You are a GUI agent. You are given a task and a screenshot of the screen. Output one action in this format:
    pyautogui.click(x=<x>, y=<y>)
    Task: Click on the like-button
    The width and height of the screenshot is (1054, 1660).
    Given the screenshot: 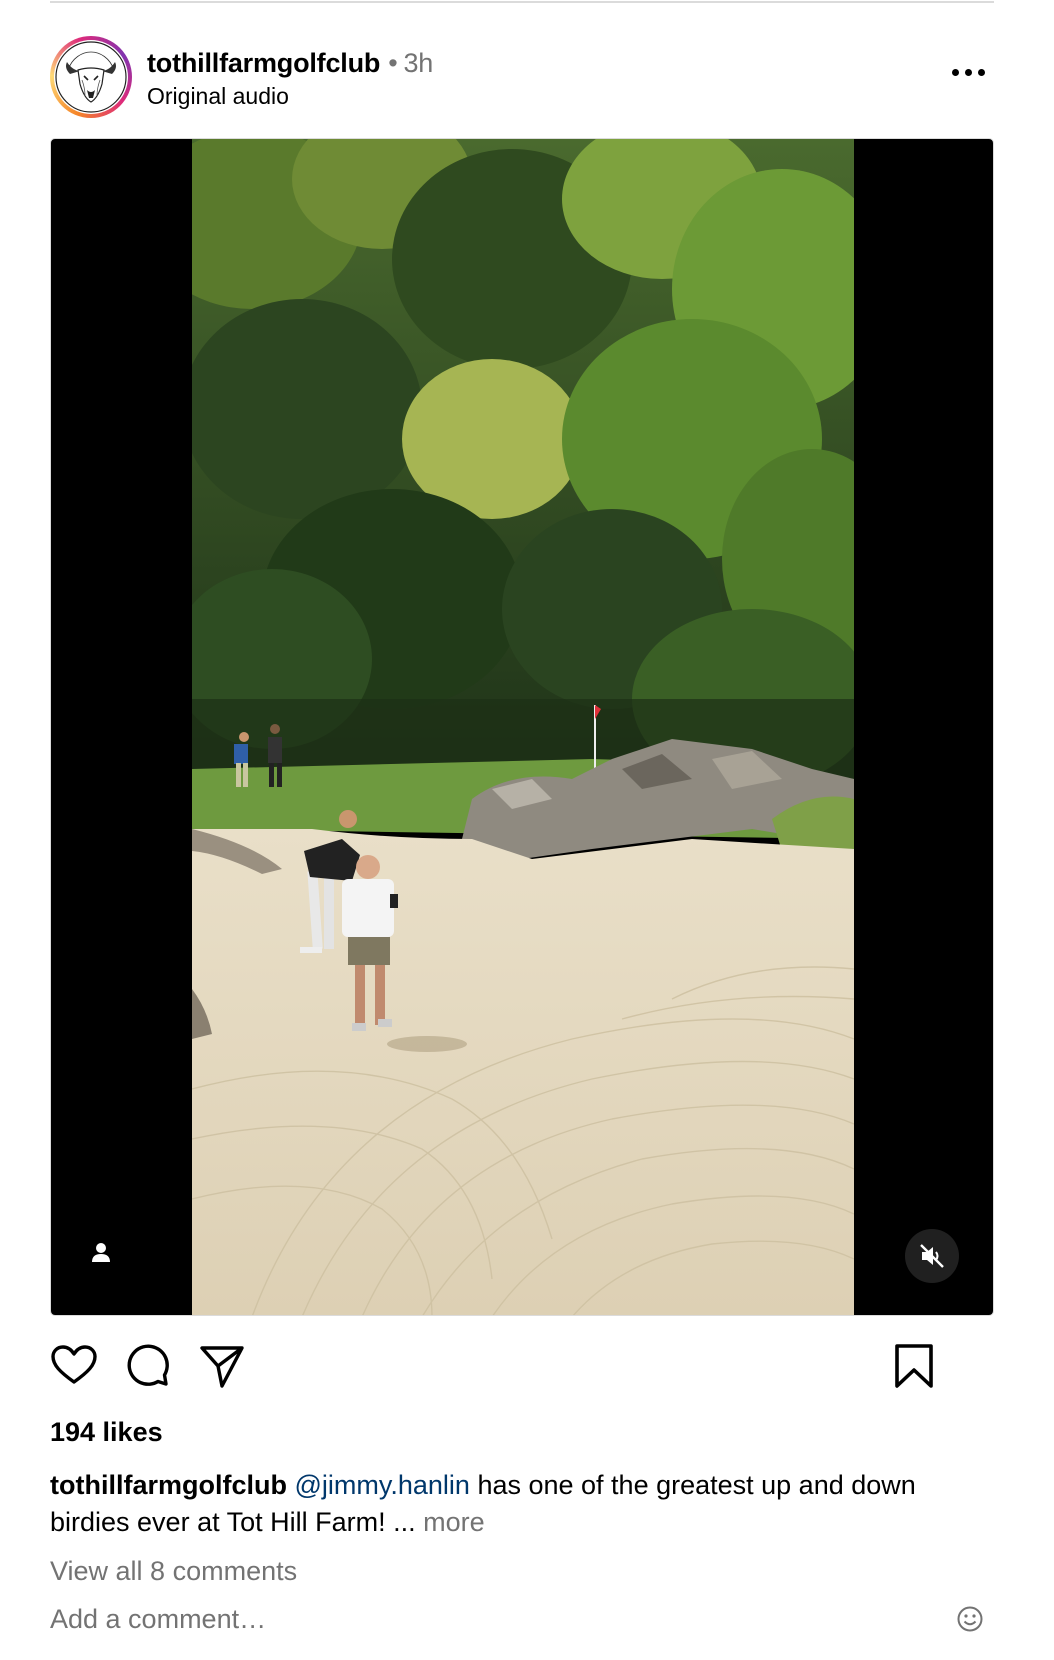 What is the action you would take?
    pyautogui.click(x=74, y=1366)
    